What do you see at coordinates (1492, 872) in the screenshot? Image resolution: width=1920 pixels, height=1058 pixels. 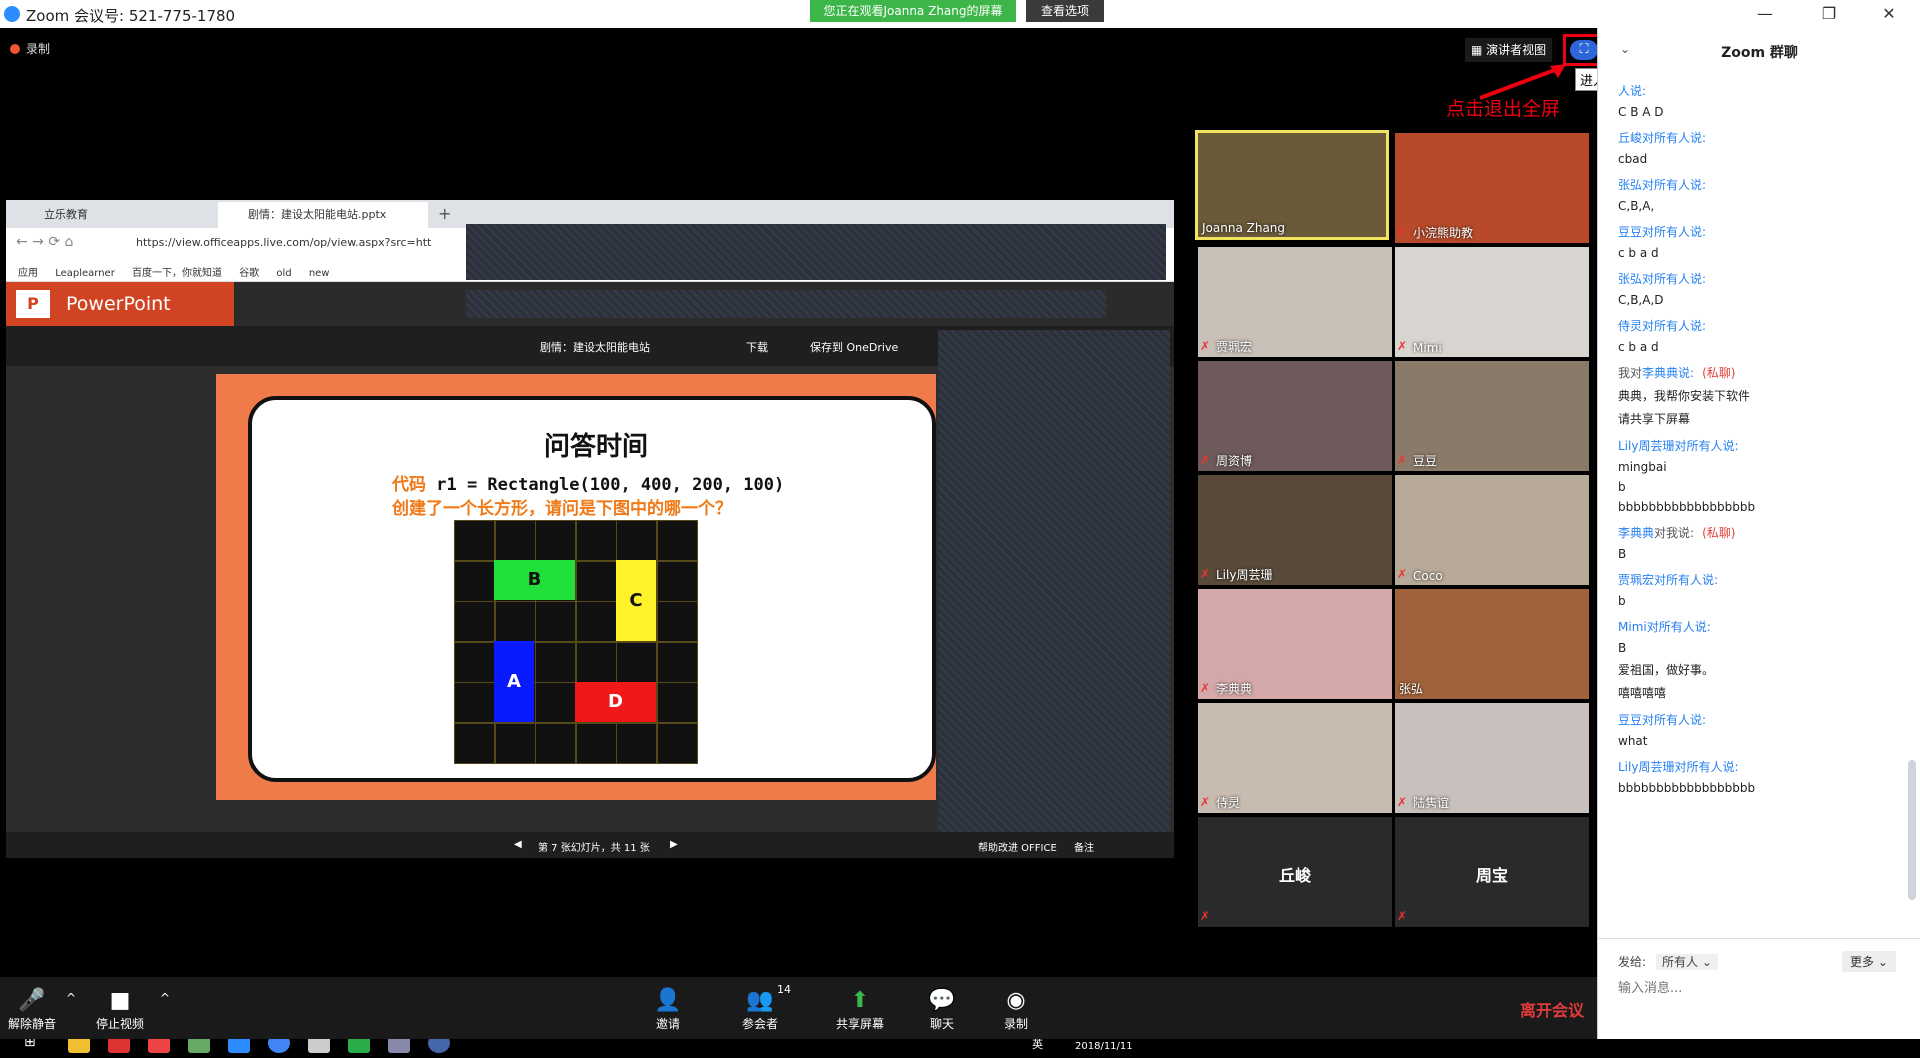 I see `participant-tile: 周宝 ✗` at bounding box center [1492, 872].